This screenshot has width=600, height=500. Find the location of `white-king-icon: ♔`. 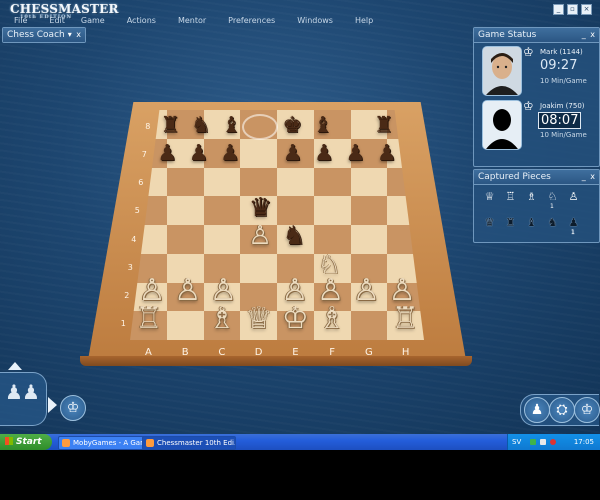

white-king-icon: ♔ is located at coordinates (528, 52).